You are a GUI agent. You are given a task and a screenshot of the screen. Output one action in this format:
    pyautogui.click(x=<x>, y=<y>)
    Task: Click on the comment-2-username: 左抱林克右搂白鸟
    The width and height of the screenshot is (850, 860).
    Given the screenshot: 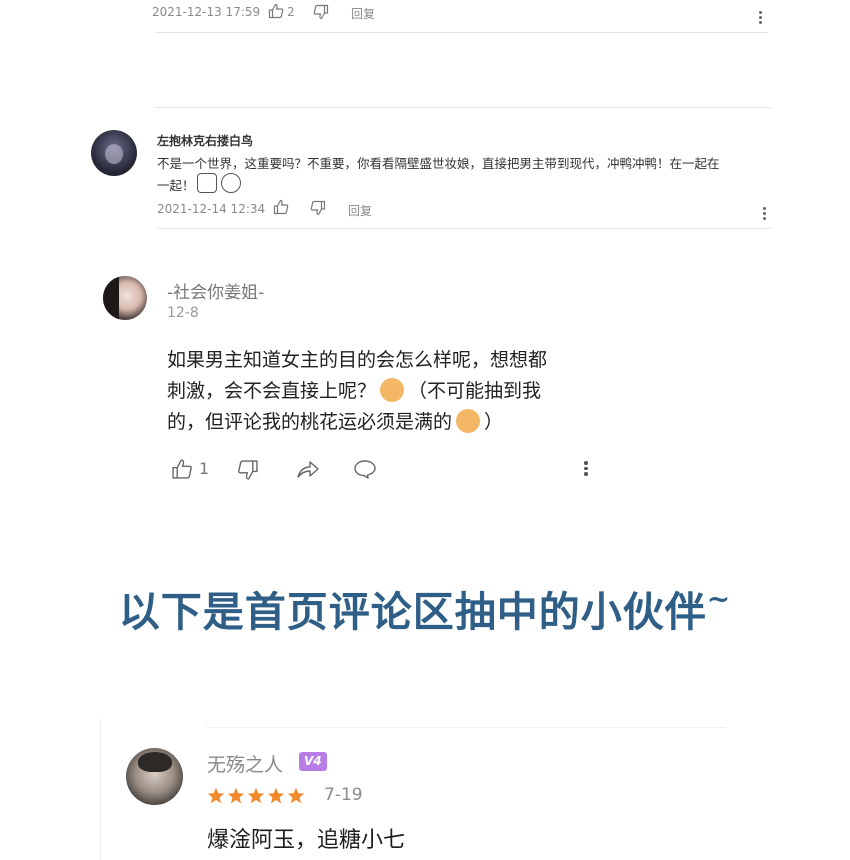 What is the action you would take?
    pyautogui.click(x=205, y=140)
    